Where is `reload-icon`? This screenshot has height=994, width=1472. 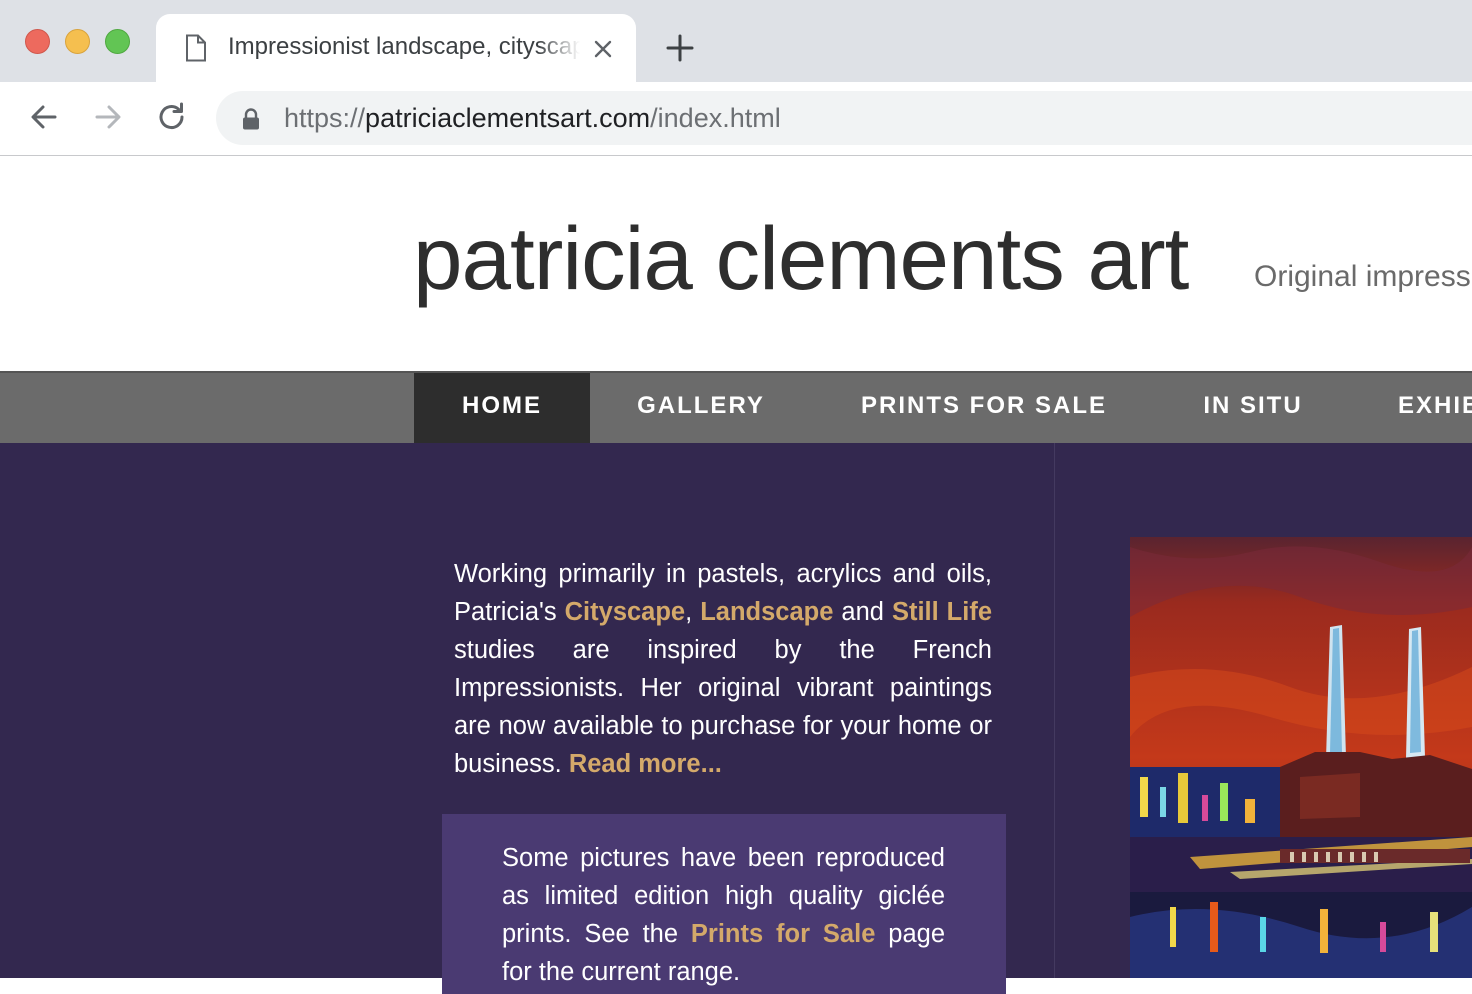 reload-icon is located at coordinates (172, 117).